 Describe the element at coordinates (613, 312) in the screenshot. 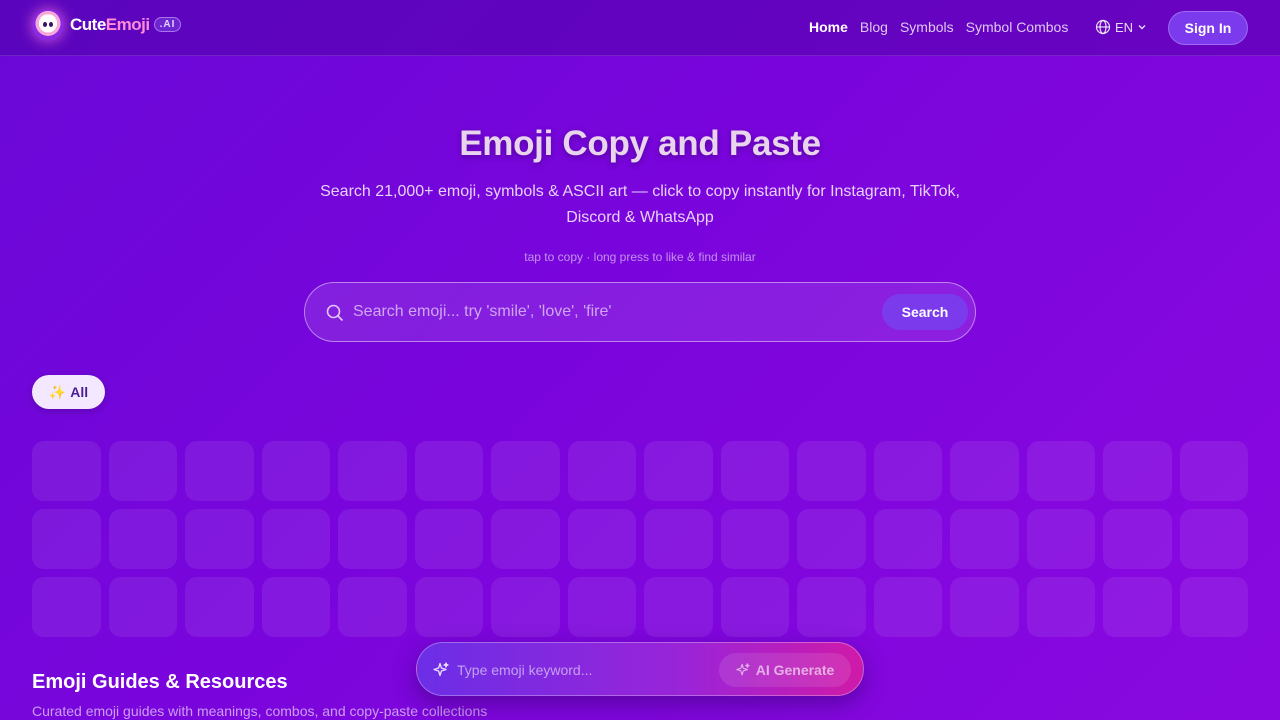

I see `search-input` at that location.